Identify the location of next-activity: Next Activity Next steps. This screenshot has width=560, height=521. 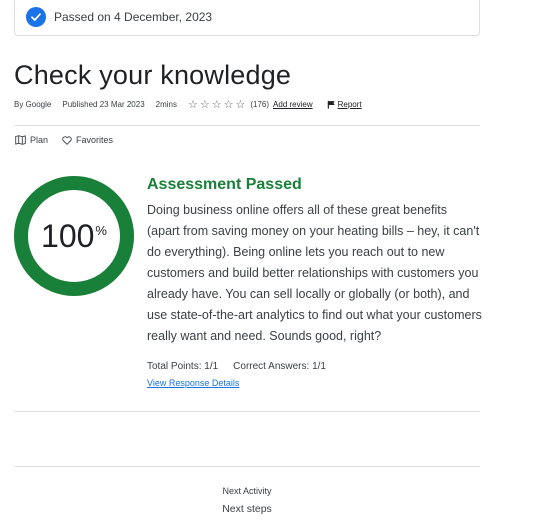
(247, 500).